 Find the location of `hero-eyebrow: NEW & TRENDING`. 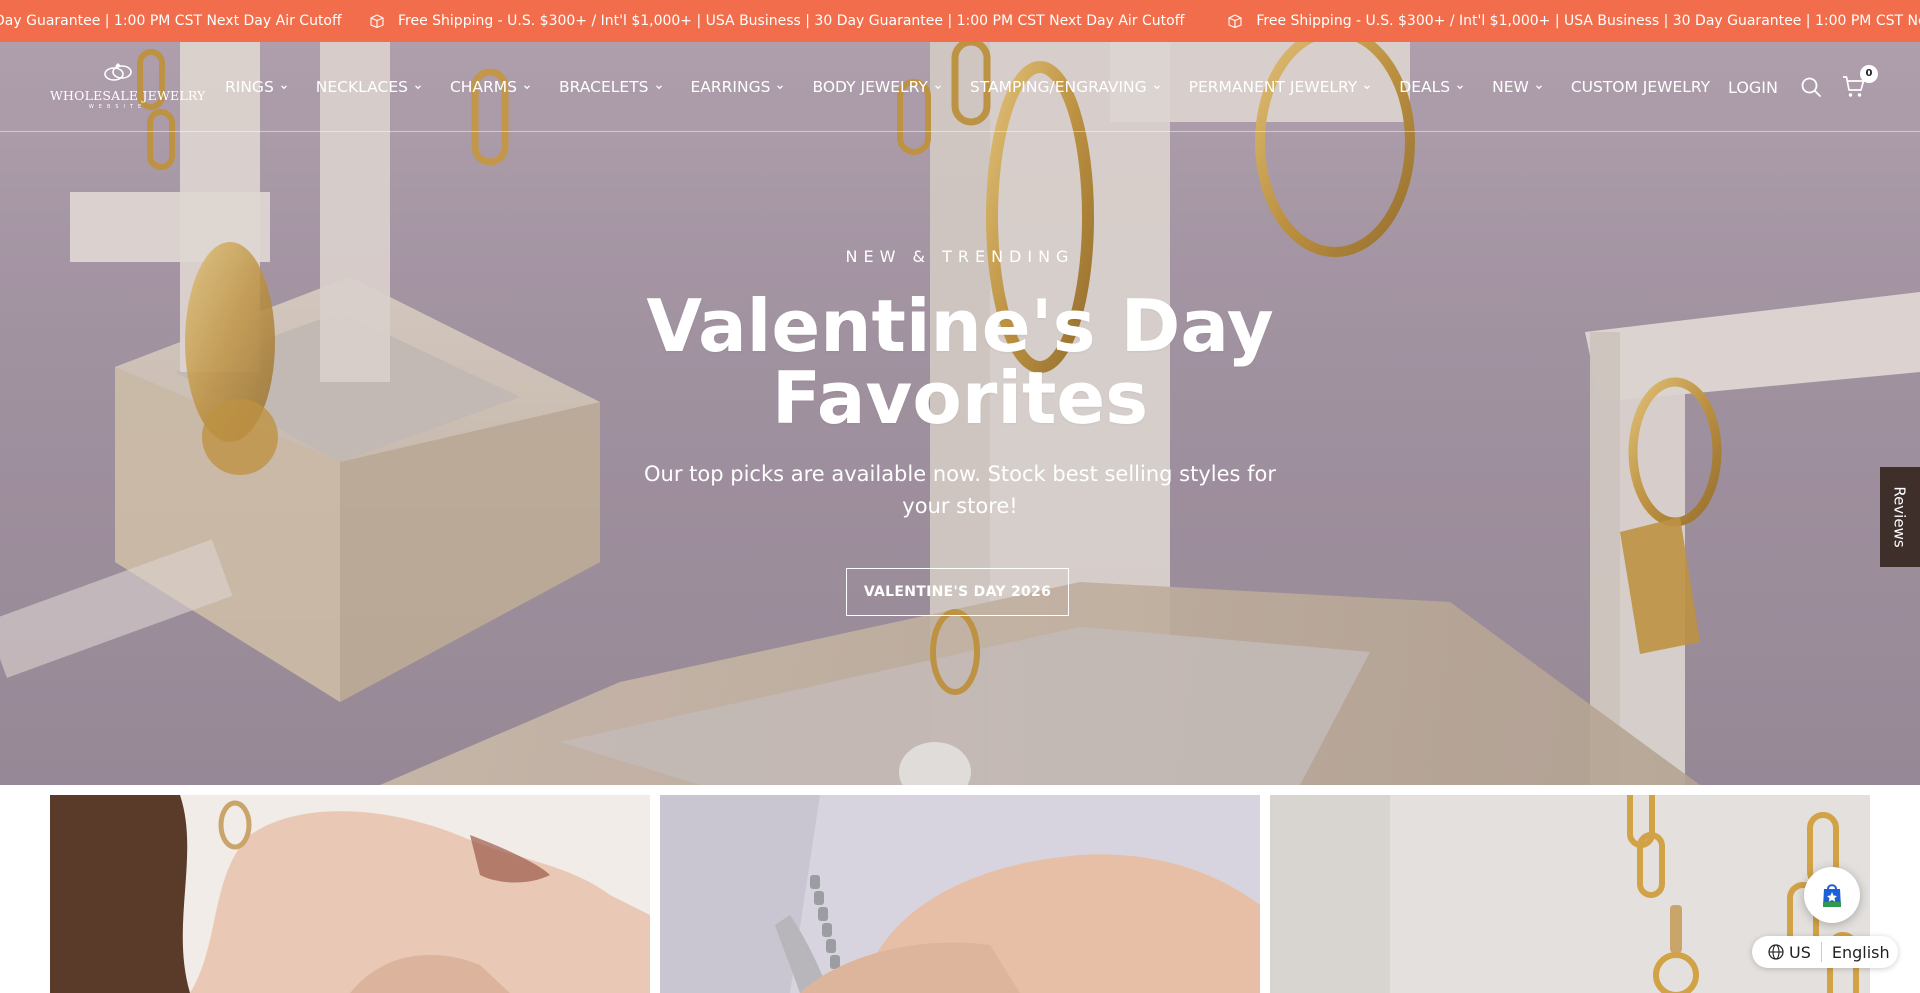

hero-eyebrow: NEW & TRENDING is located at coordinates (960, 256).